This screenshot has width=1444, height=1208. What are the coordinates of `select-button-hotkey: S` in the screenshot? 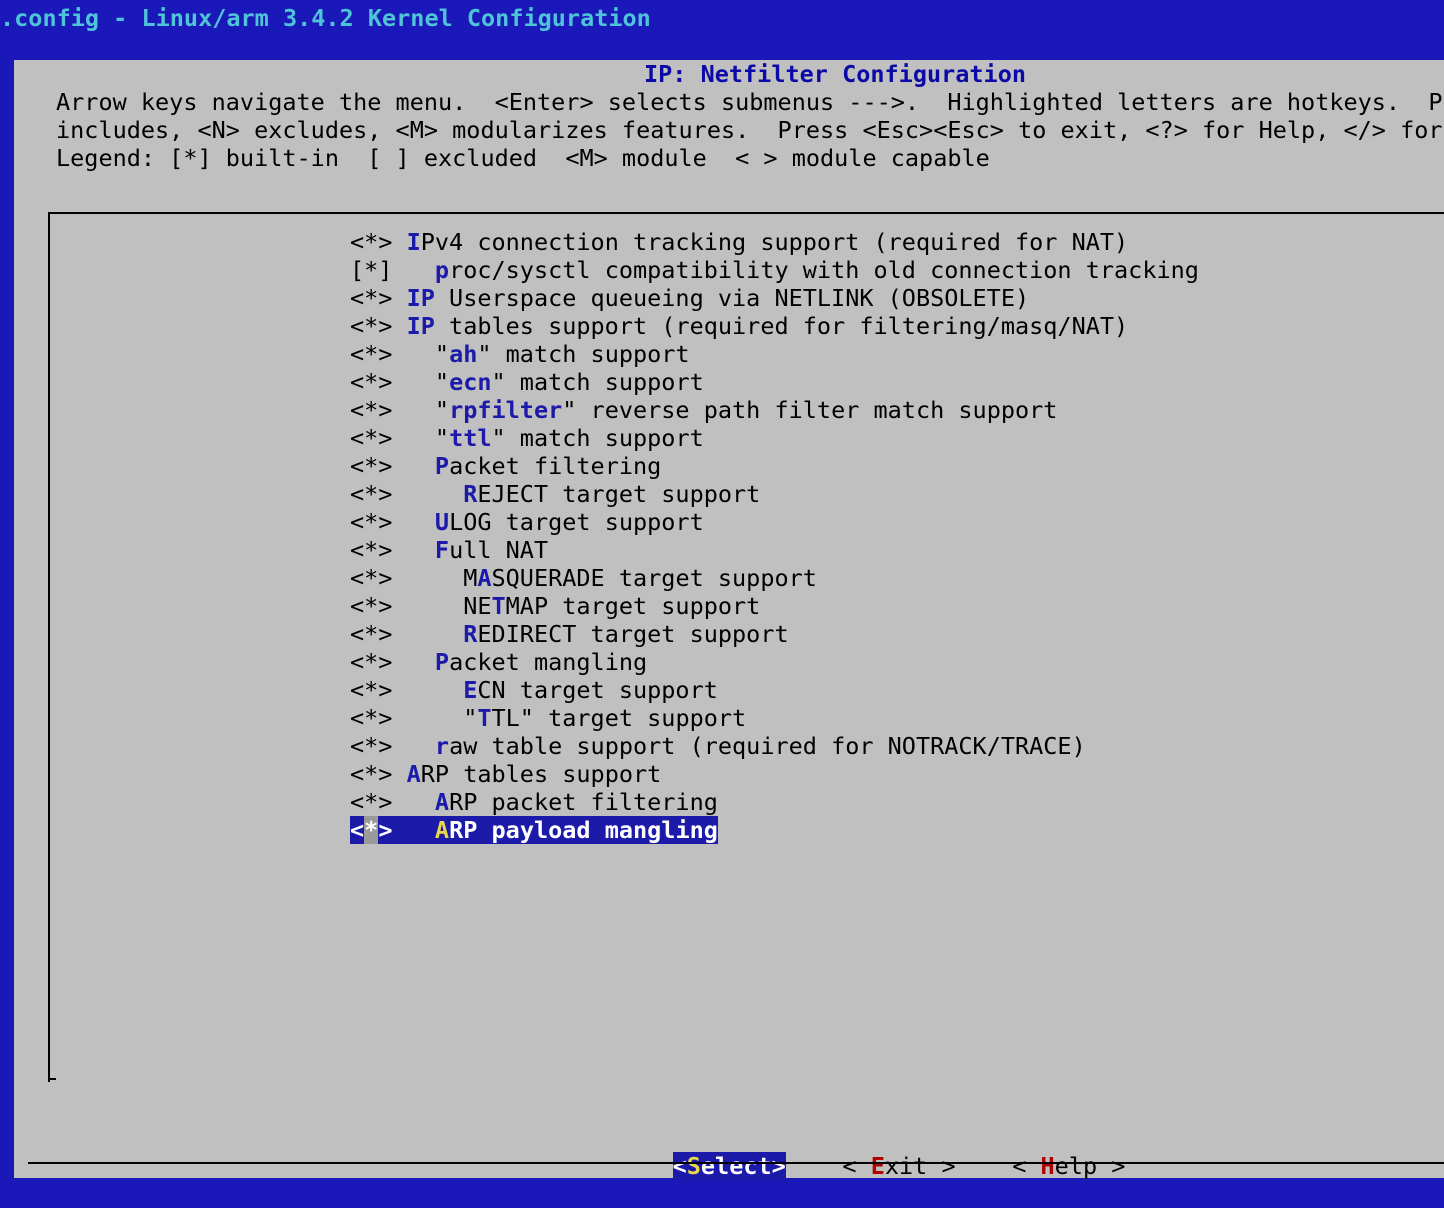 It's located at (693, 1166).